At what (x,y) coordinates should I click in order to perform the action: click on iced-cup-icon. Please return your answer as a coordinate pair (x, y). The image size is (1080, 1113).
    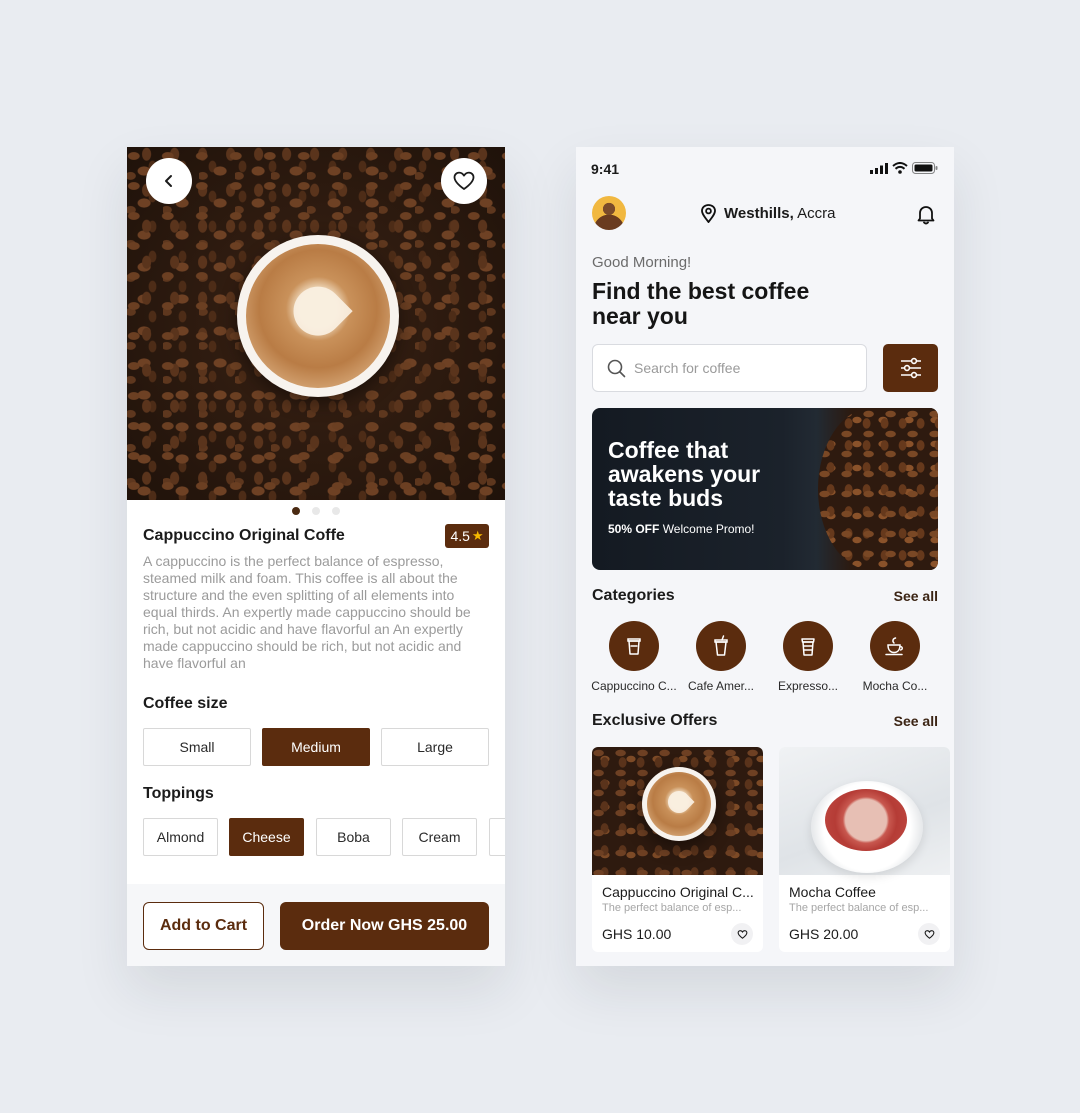
    Looking at the image, I should click on (721, 645).